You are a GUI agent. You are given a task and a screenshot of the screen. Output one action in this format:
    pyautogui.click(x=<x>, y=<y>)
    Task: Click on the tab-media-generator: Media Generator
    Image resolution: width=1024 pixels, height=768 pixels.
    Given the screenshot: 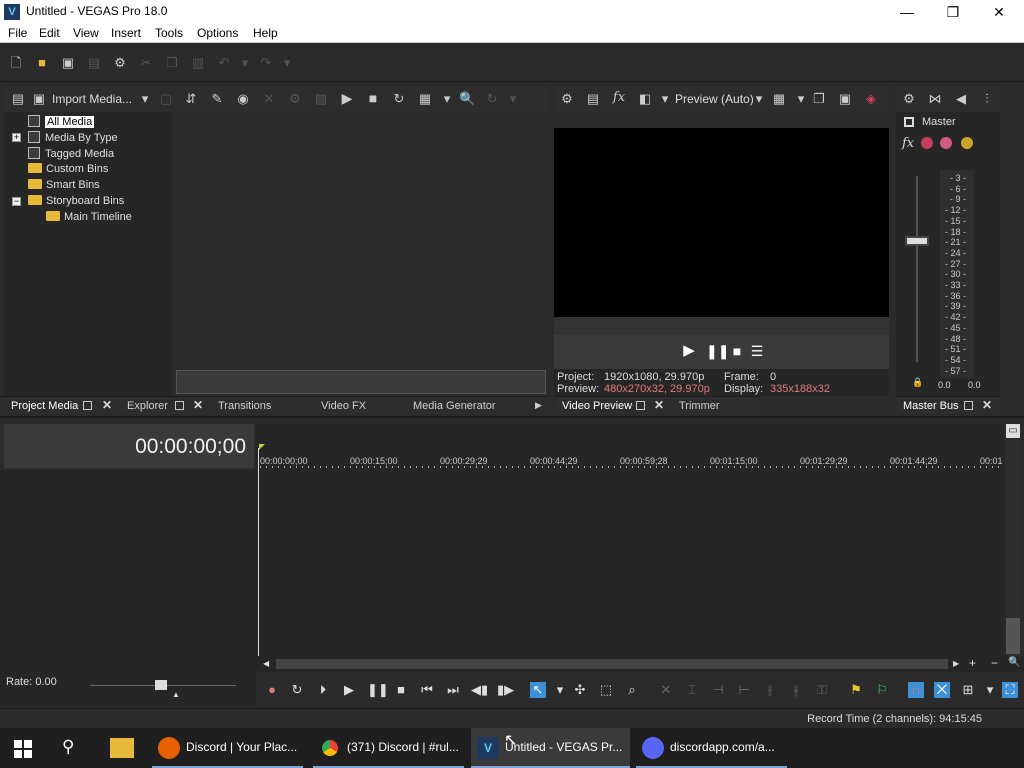 What is the action you would take?
    pyautogui.click(x=454, y=406)
    